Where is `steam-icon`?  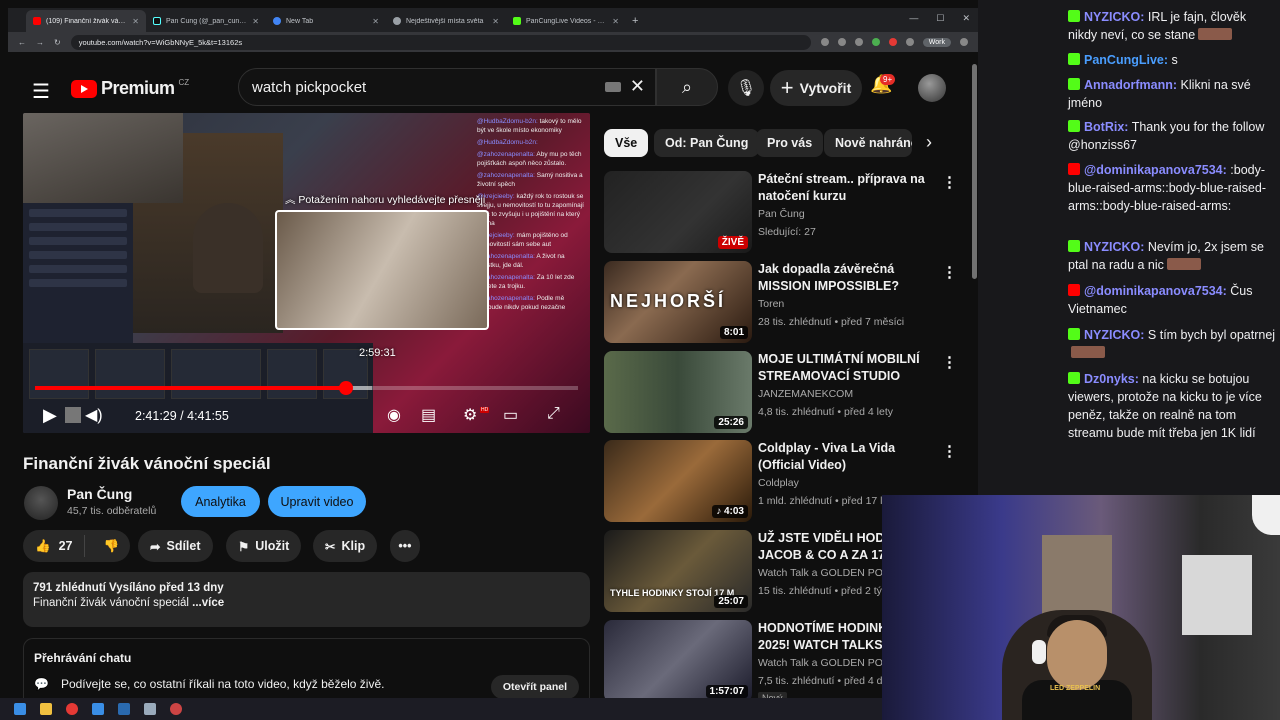
steam-icon is located at coordinates (150, 709).